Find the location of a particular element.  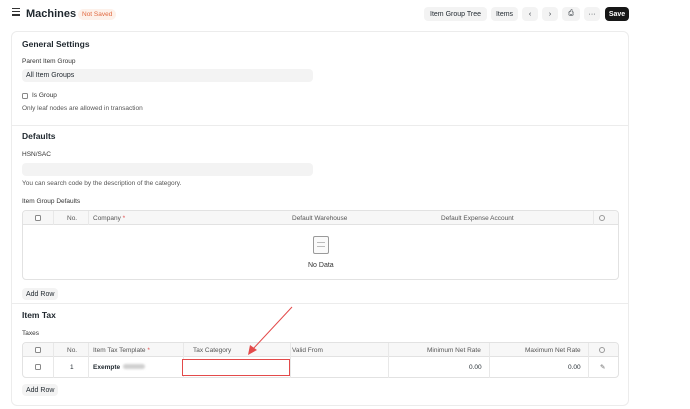

annotation-arrow-line is located at coordinates (272, 328).